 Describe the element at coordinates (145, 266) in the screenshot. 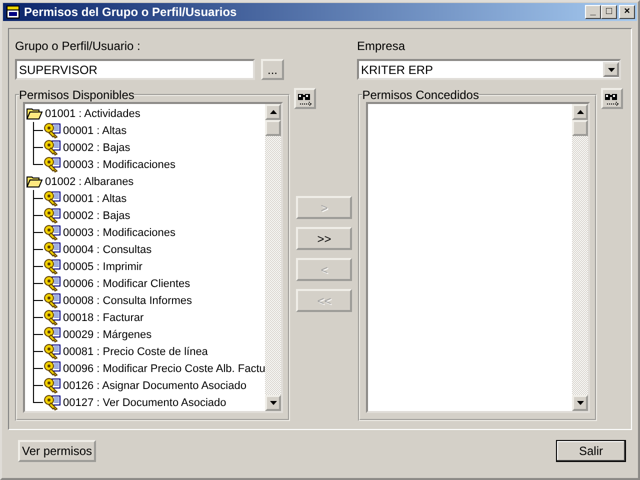

I see `tree-item: 00005 : Imprimir` at that location.